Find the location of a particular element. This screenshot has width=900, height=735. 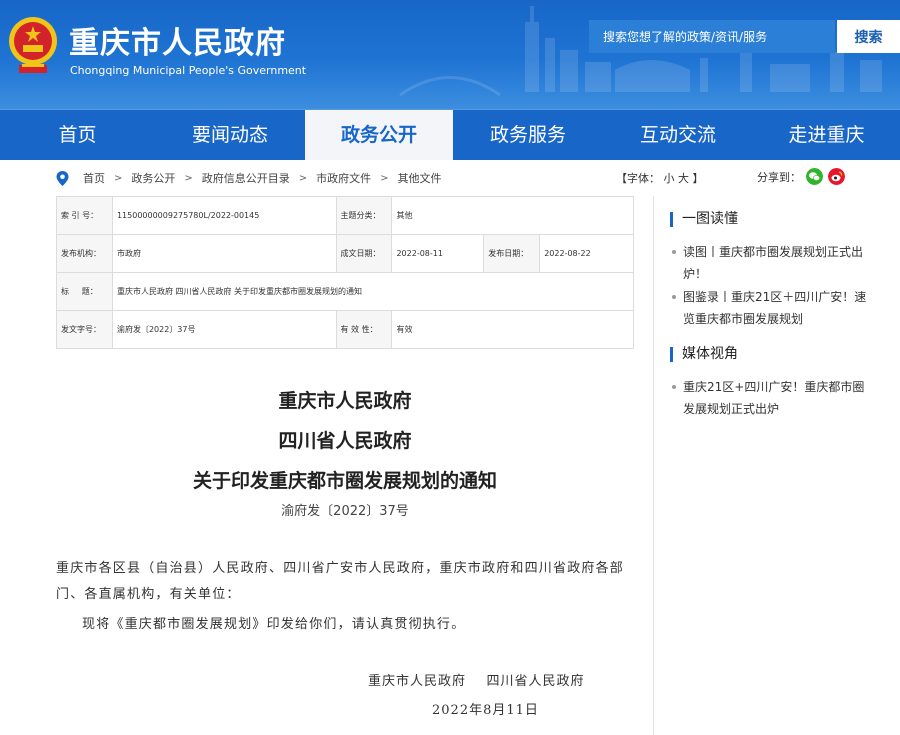

meta-docno-label: 发文字号： is located at coordinates (84, 329).